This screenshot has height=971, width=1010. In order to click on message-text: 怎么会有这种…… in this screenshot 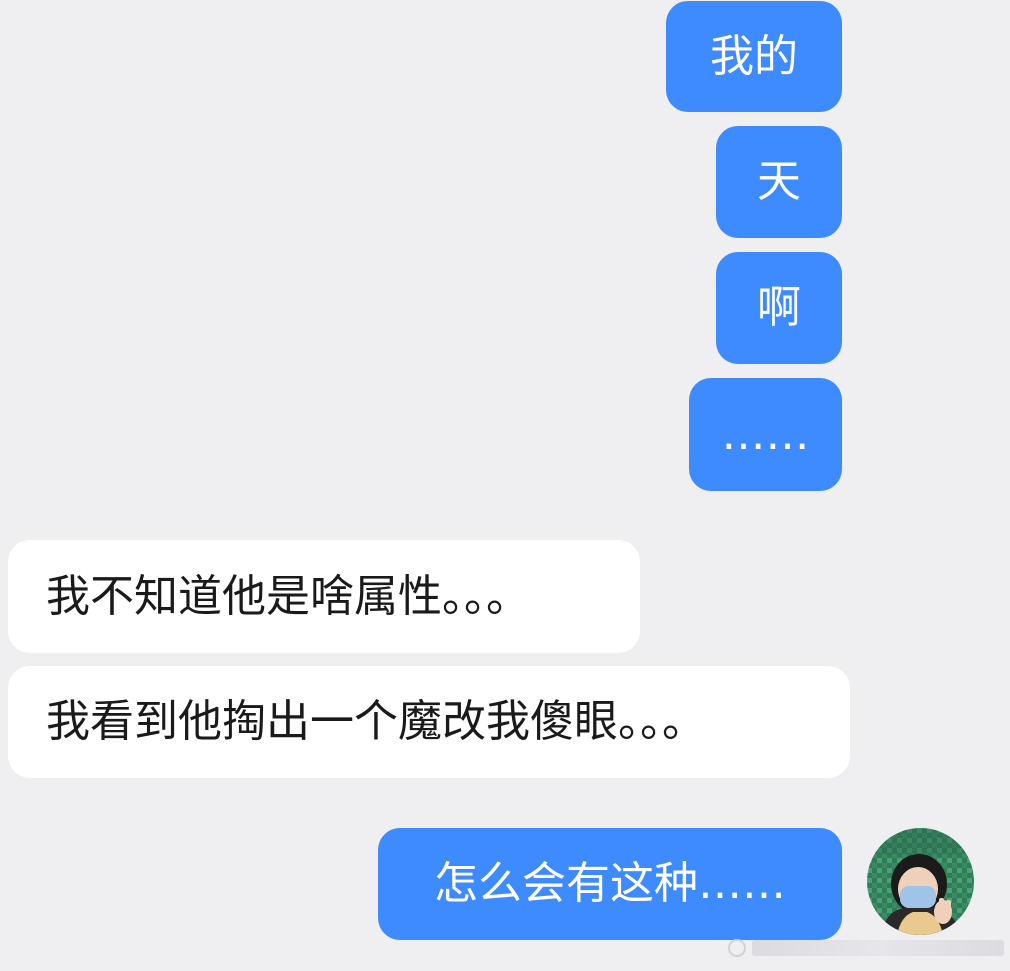, I will do `click(610, 883)`.